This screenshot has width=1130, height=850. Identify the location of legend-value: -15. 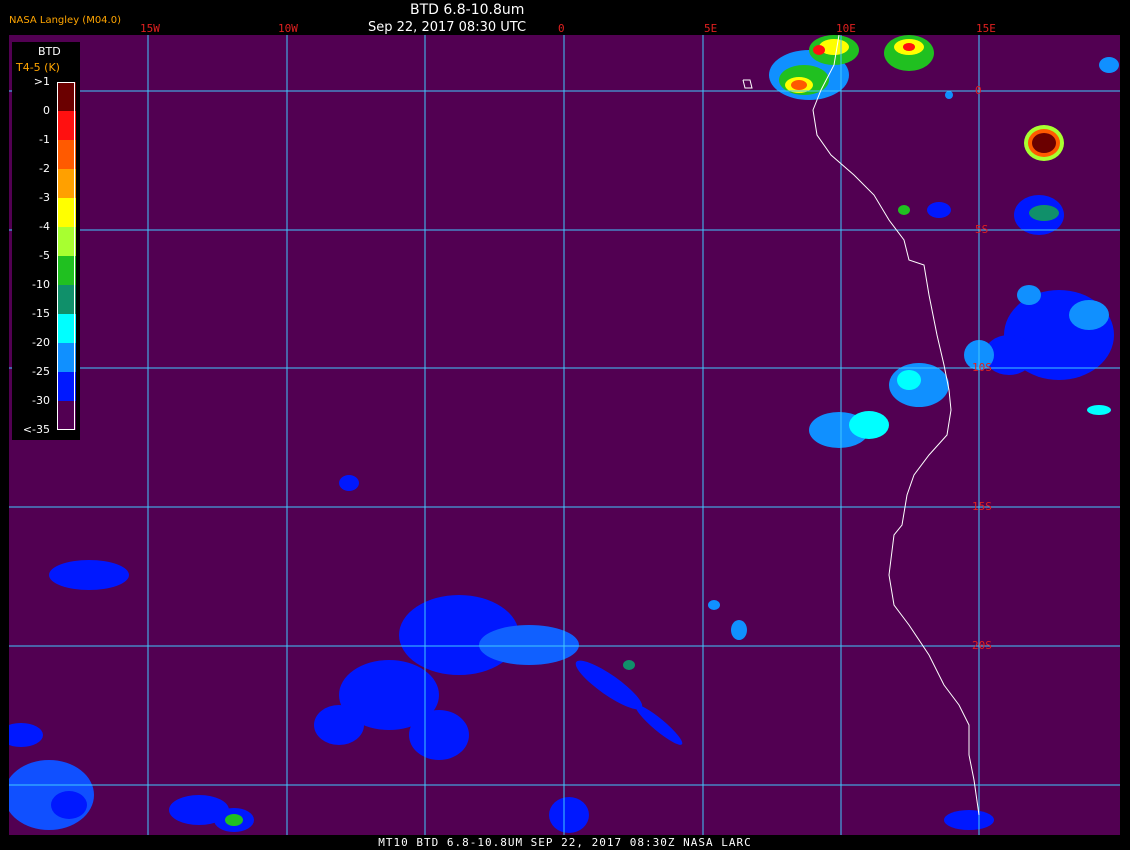
(41, 313).